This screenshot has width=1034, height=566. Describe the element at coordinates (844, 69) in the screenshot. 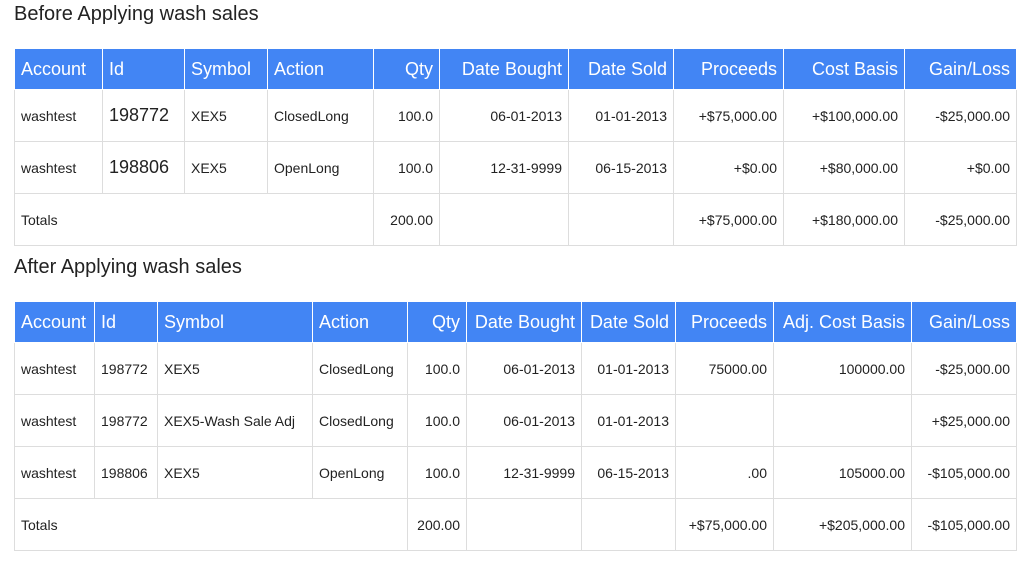

I see `column-header-cost-basis: Cost Basis` at that location.